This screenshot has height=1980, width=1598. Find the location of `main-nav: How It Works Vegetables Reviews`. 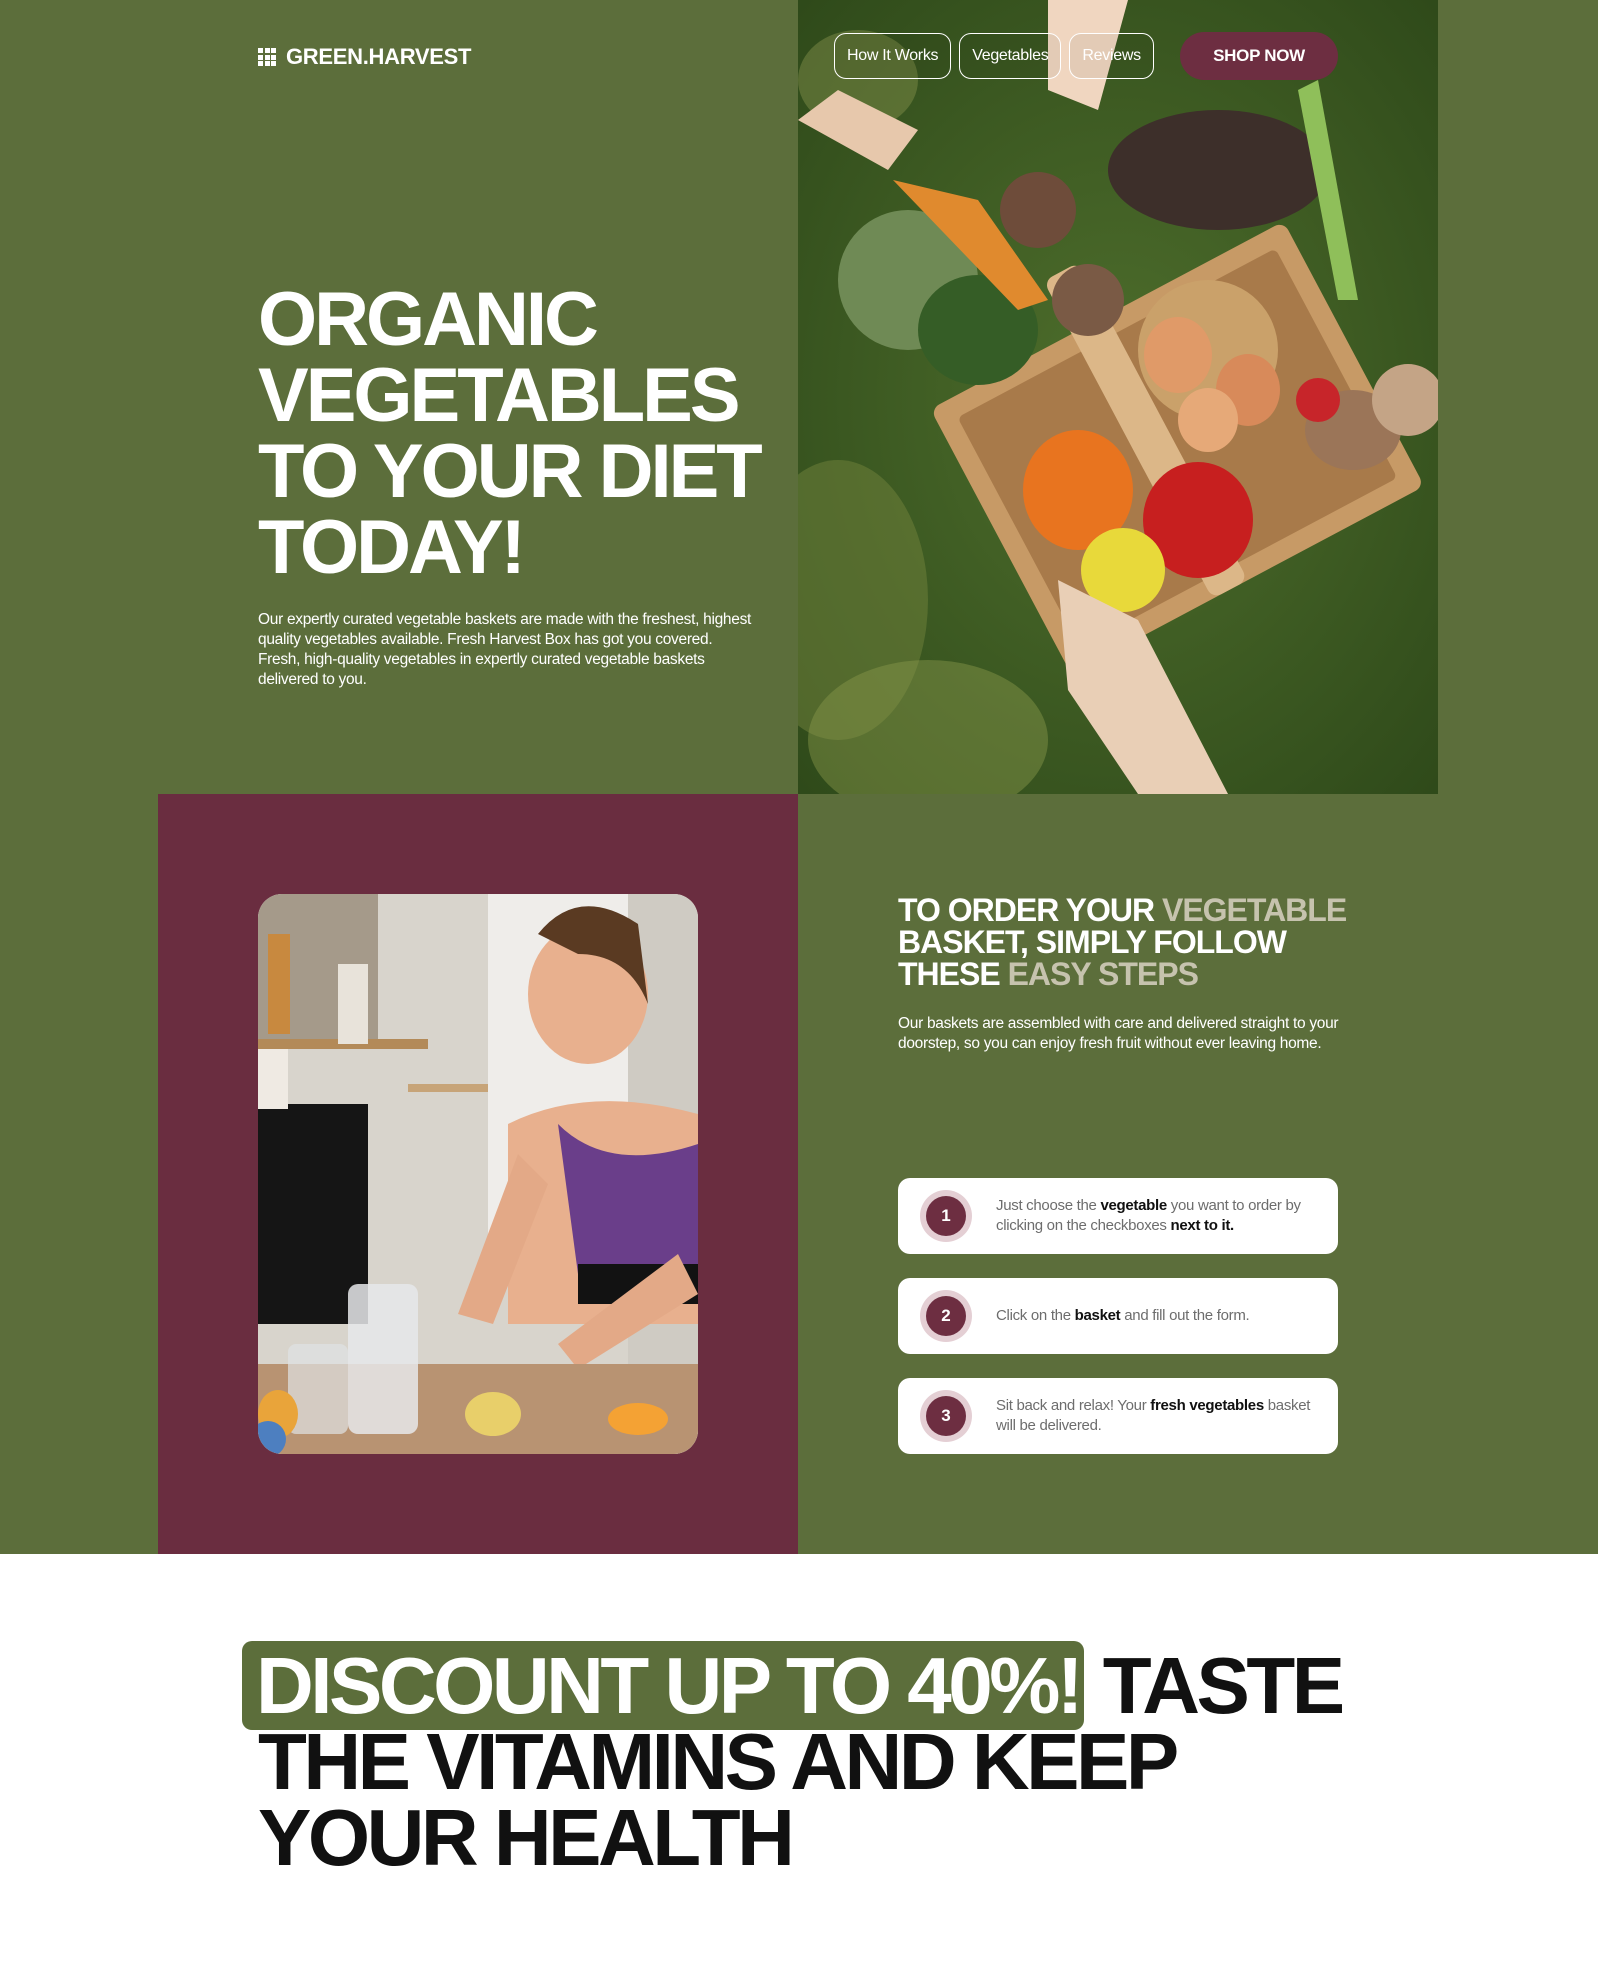

main-nav: How It Works Vegetables Reviews is located at coordinates (994, 56).